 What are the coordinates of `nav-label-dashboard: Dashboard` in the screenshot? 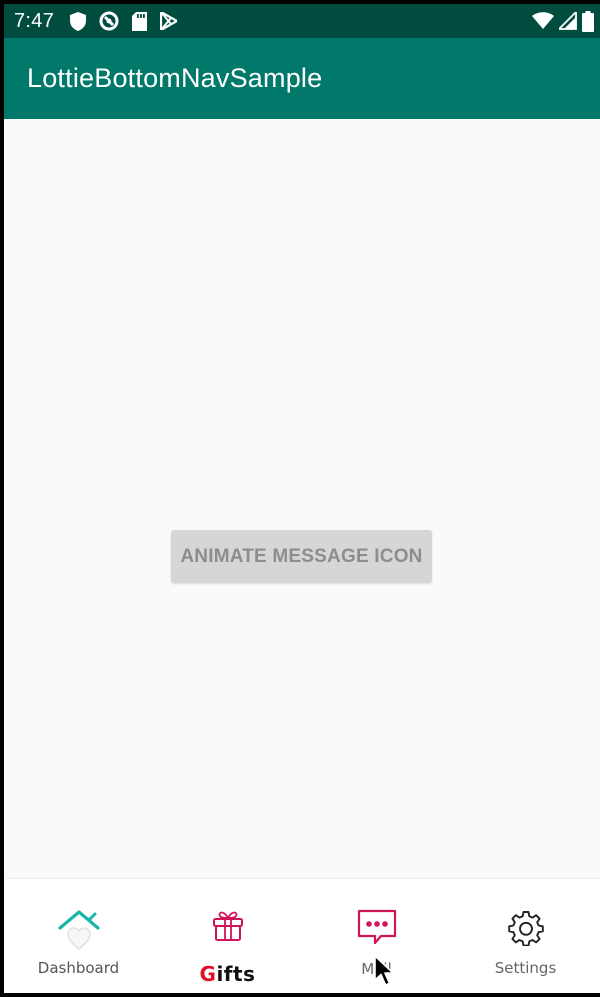 It's located at (78, 968).